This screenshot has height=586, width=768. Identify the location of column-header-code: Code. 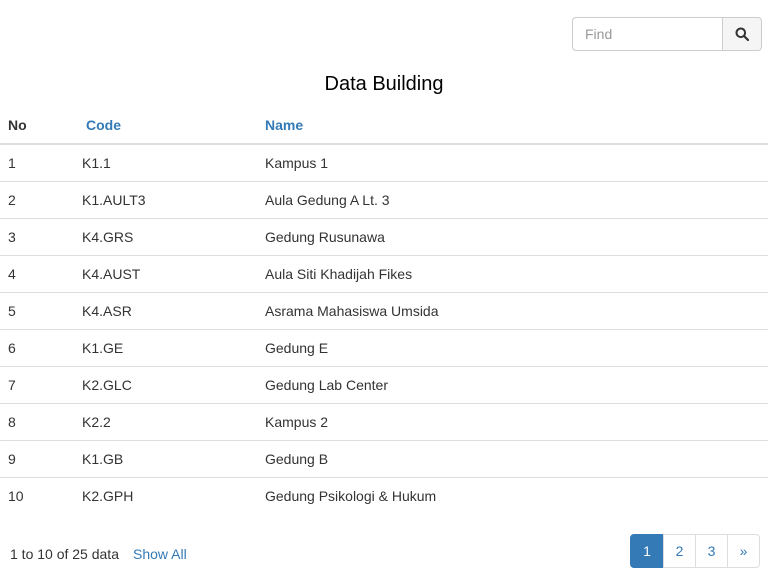
(156, 126).